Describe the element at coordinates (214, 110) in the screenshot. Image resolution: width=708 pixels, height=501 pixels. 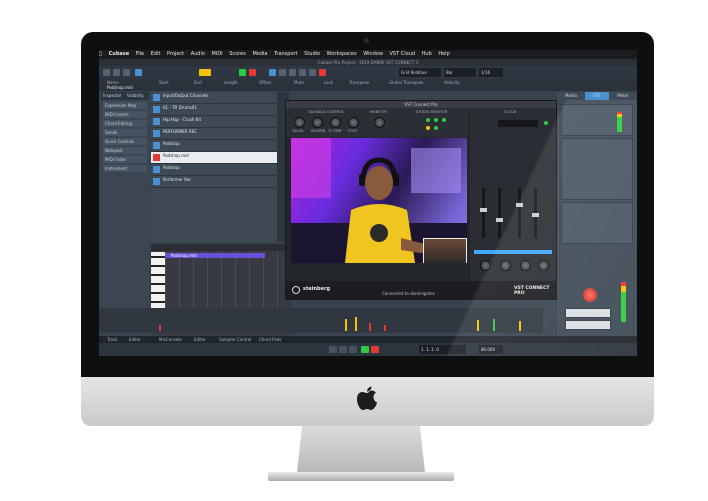
I see `track-row: 01 - TR Drums01` at that location.